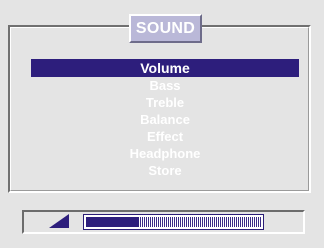  I want to click on menu-item-volume: Volume, so click(165, 68).